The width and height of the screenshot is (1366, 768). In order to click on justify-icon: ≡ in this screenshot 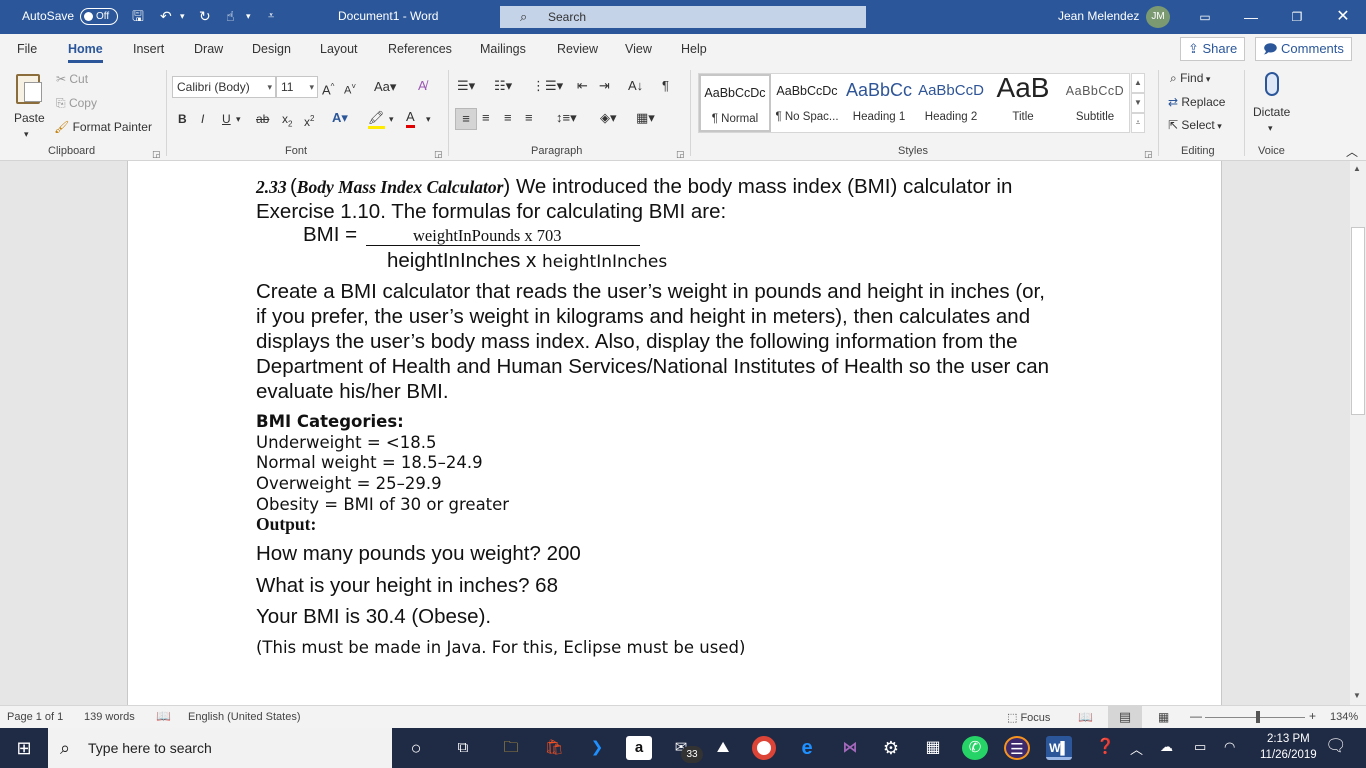, I will do `click(529, 118)`.